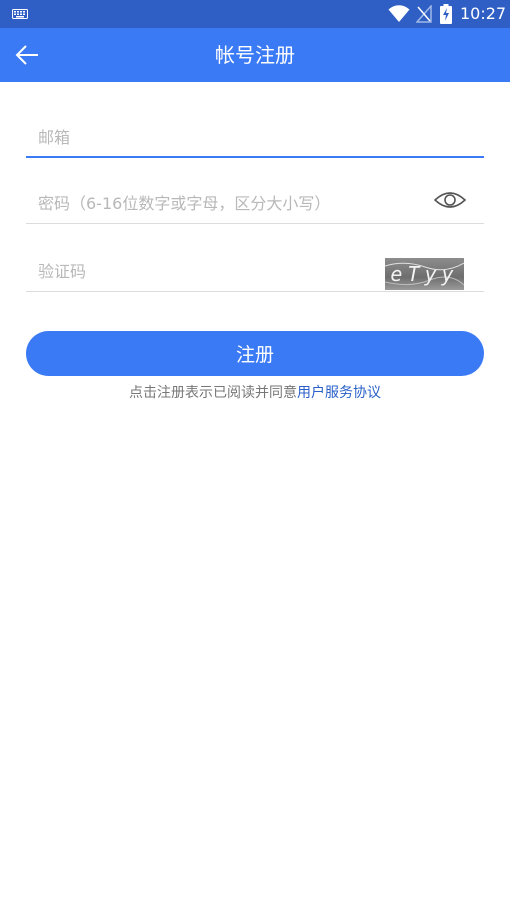 The image size is (510, 906). What do you see at coordinates (446, 14) in the screenshot?
I see `battery-charging-icon` at bounding box center [446, 14].